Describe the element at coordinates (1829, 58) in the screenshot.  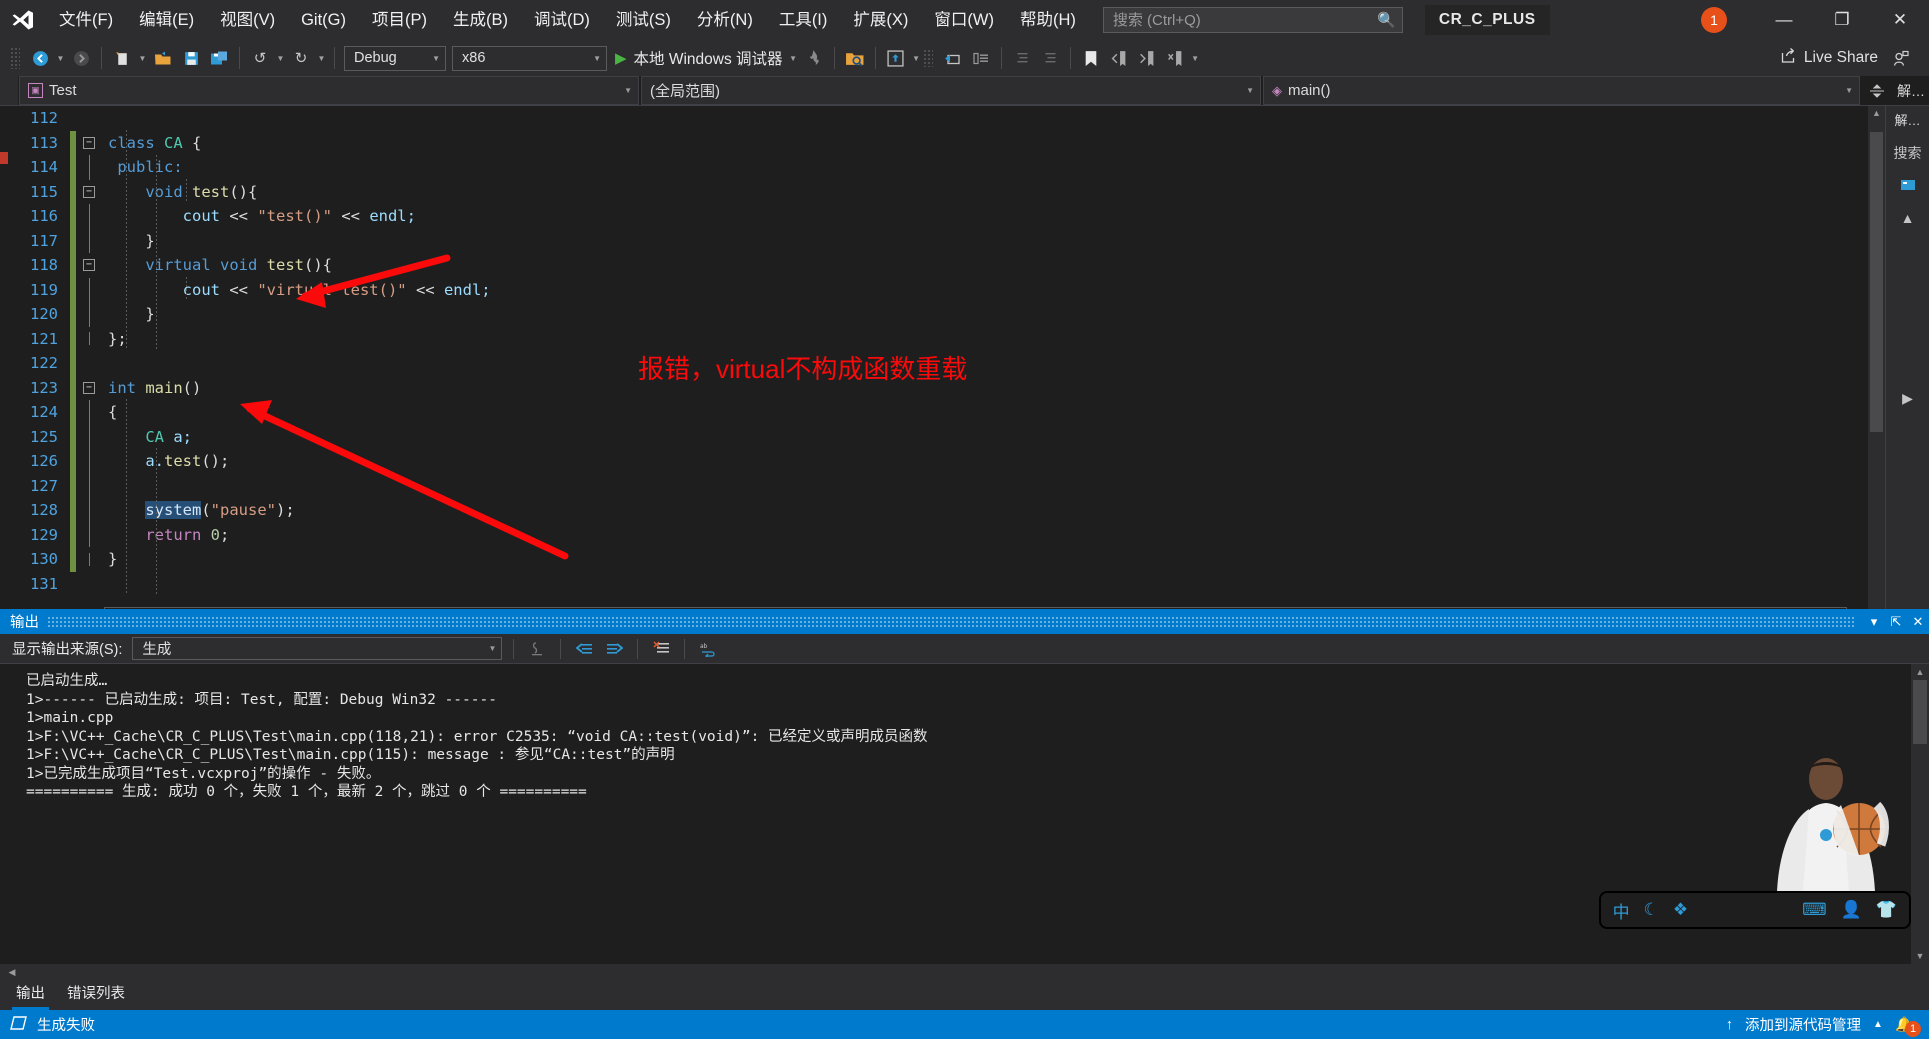
I see `live-share-button: Live Share` at that location.